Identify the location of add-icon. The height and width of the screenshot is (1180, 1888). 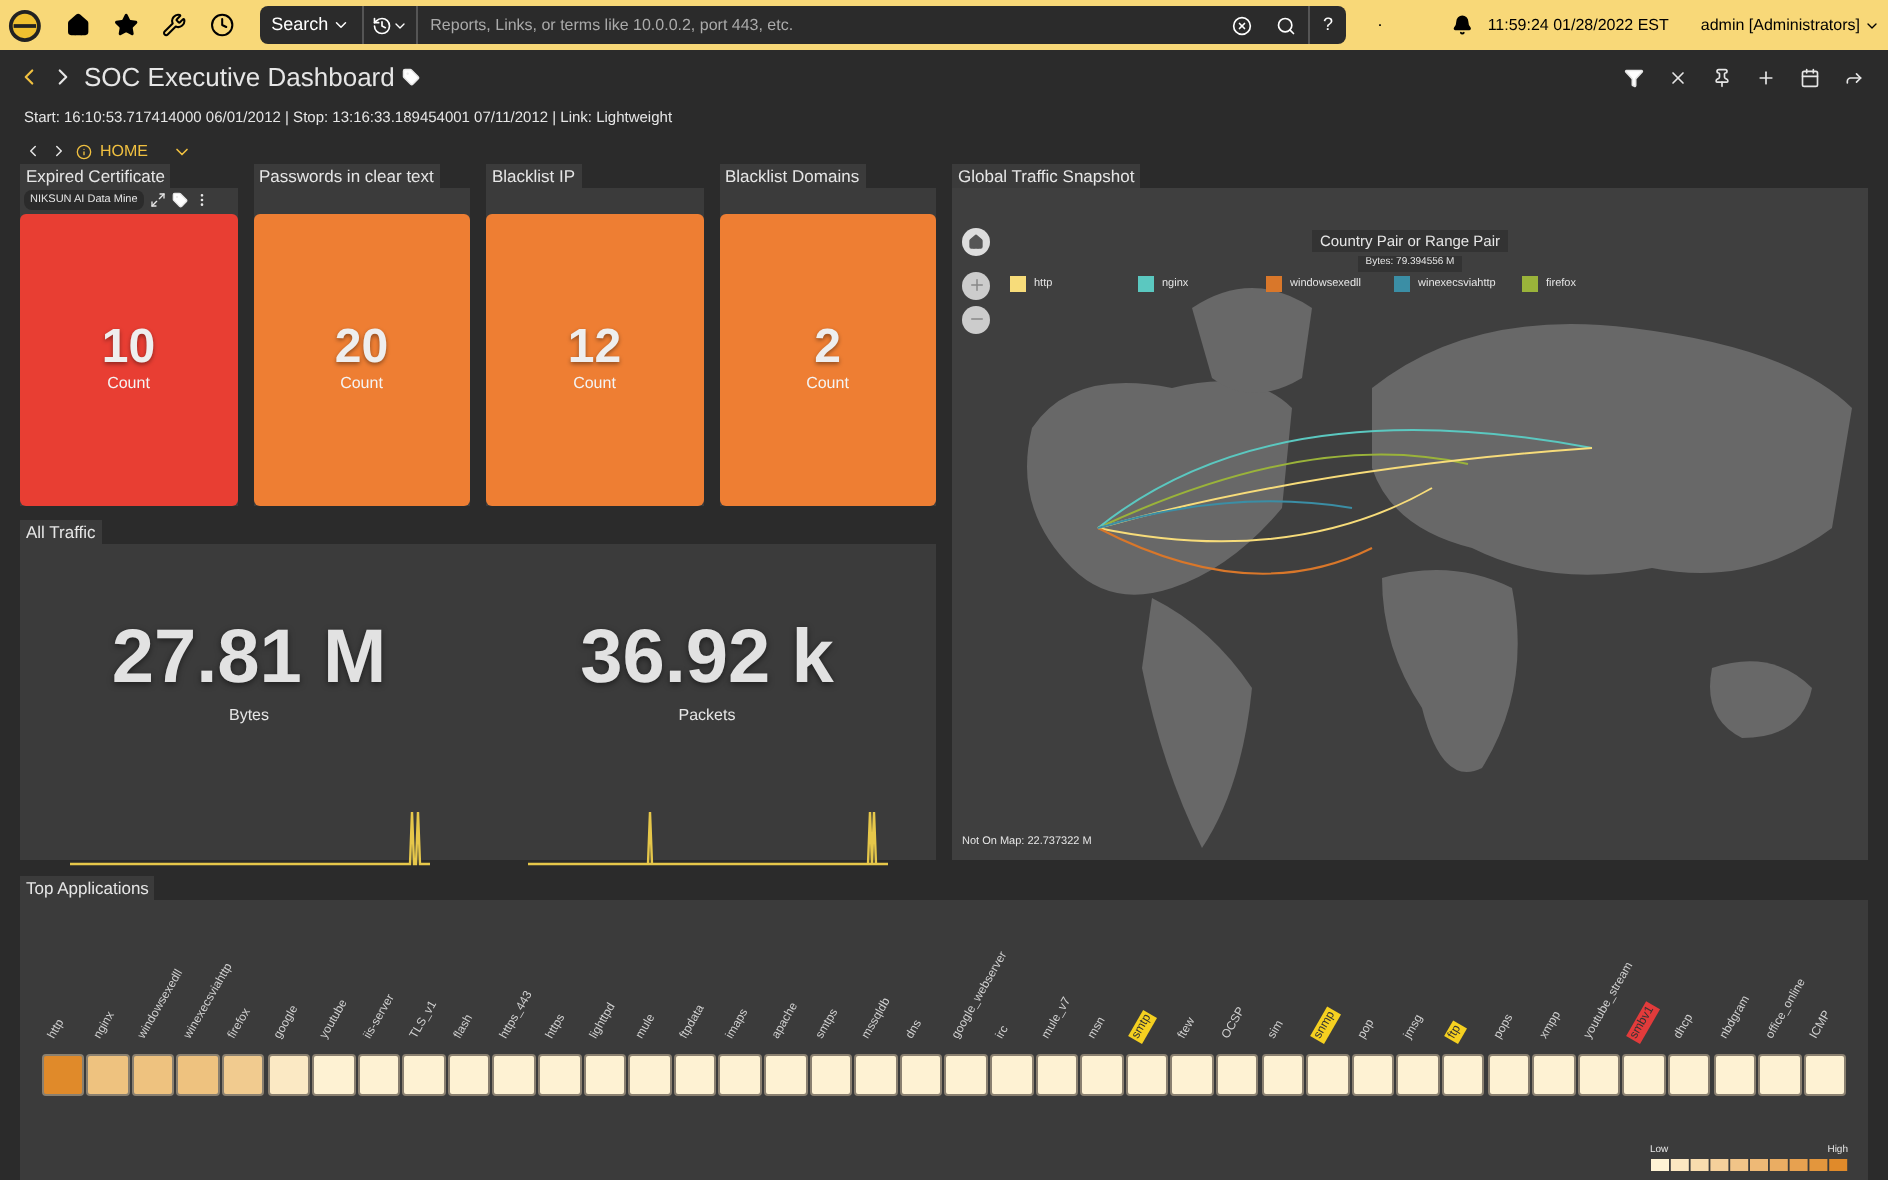
(1766, 77).